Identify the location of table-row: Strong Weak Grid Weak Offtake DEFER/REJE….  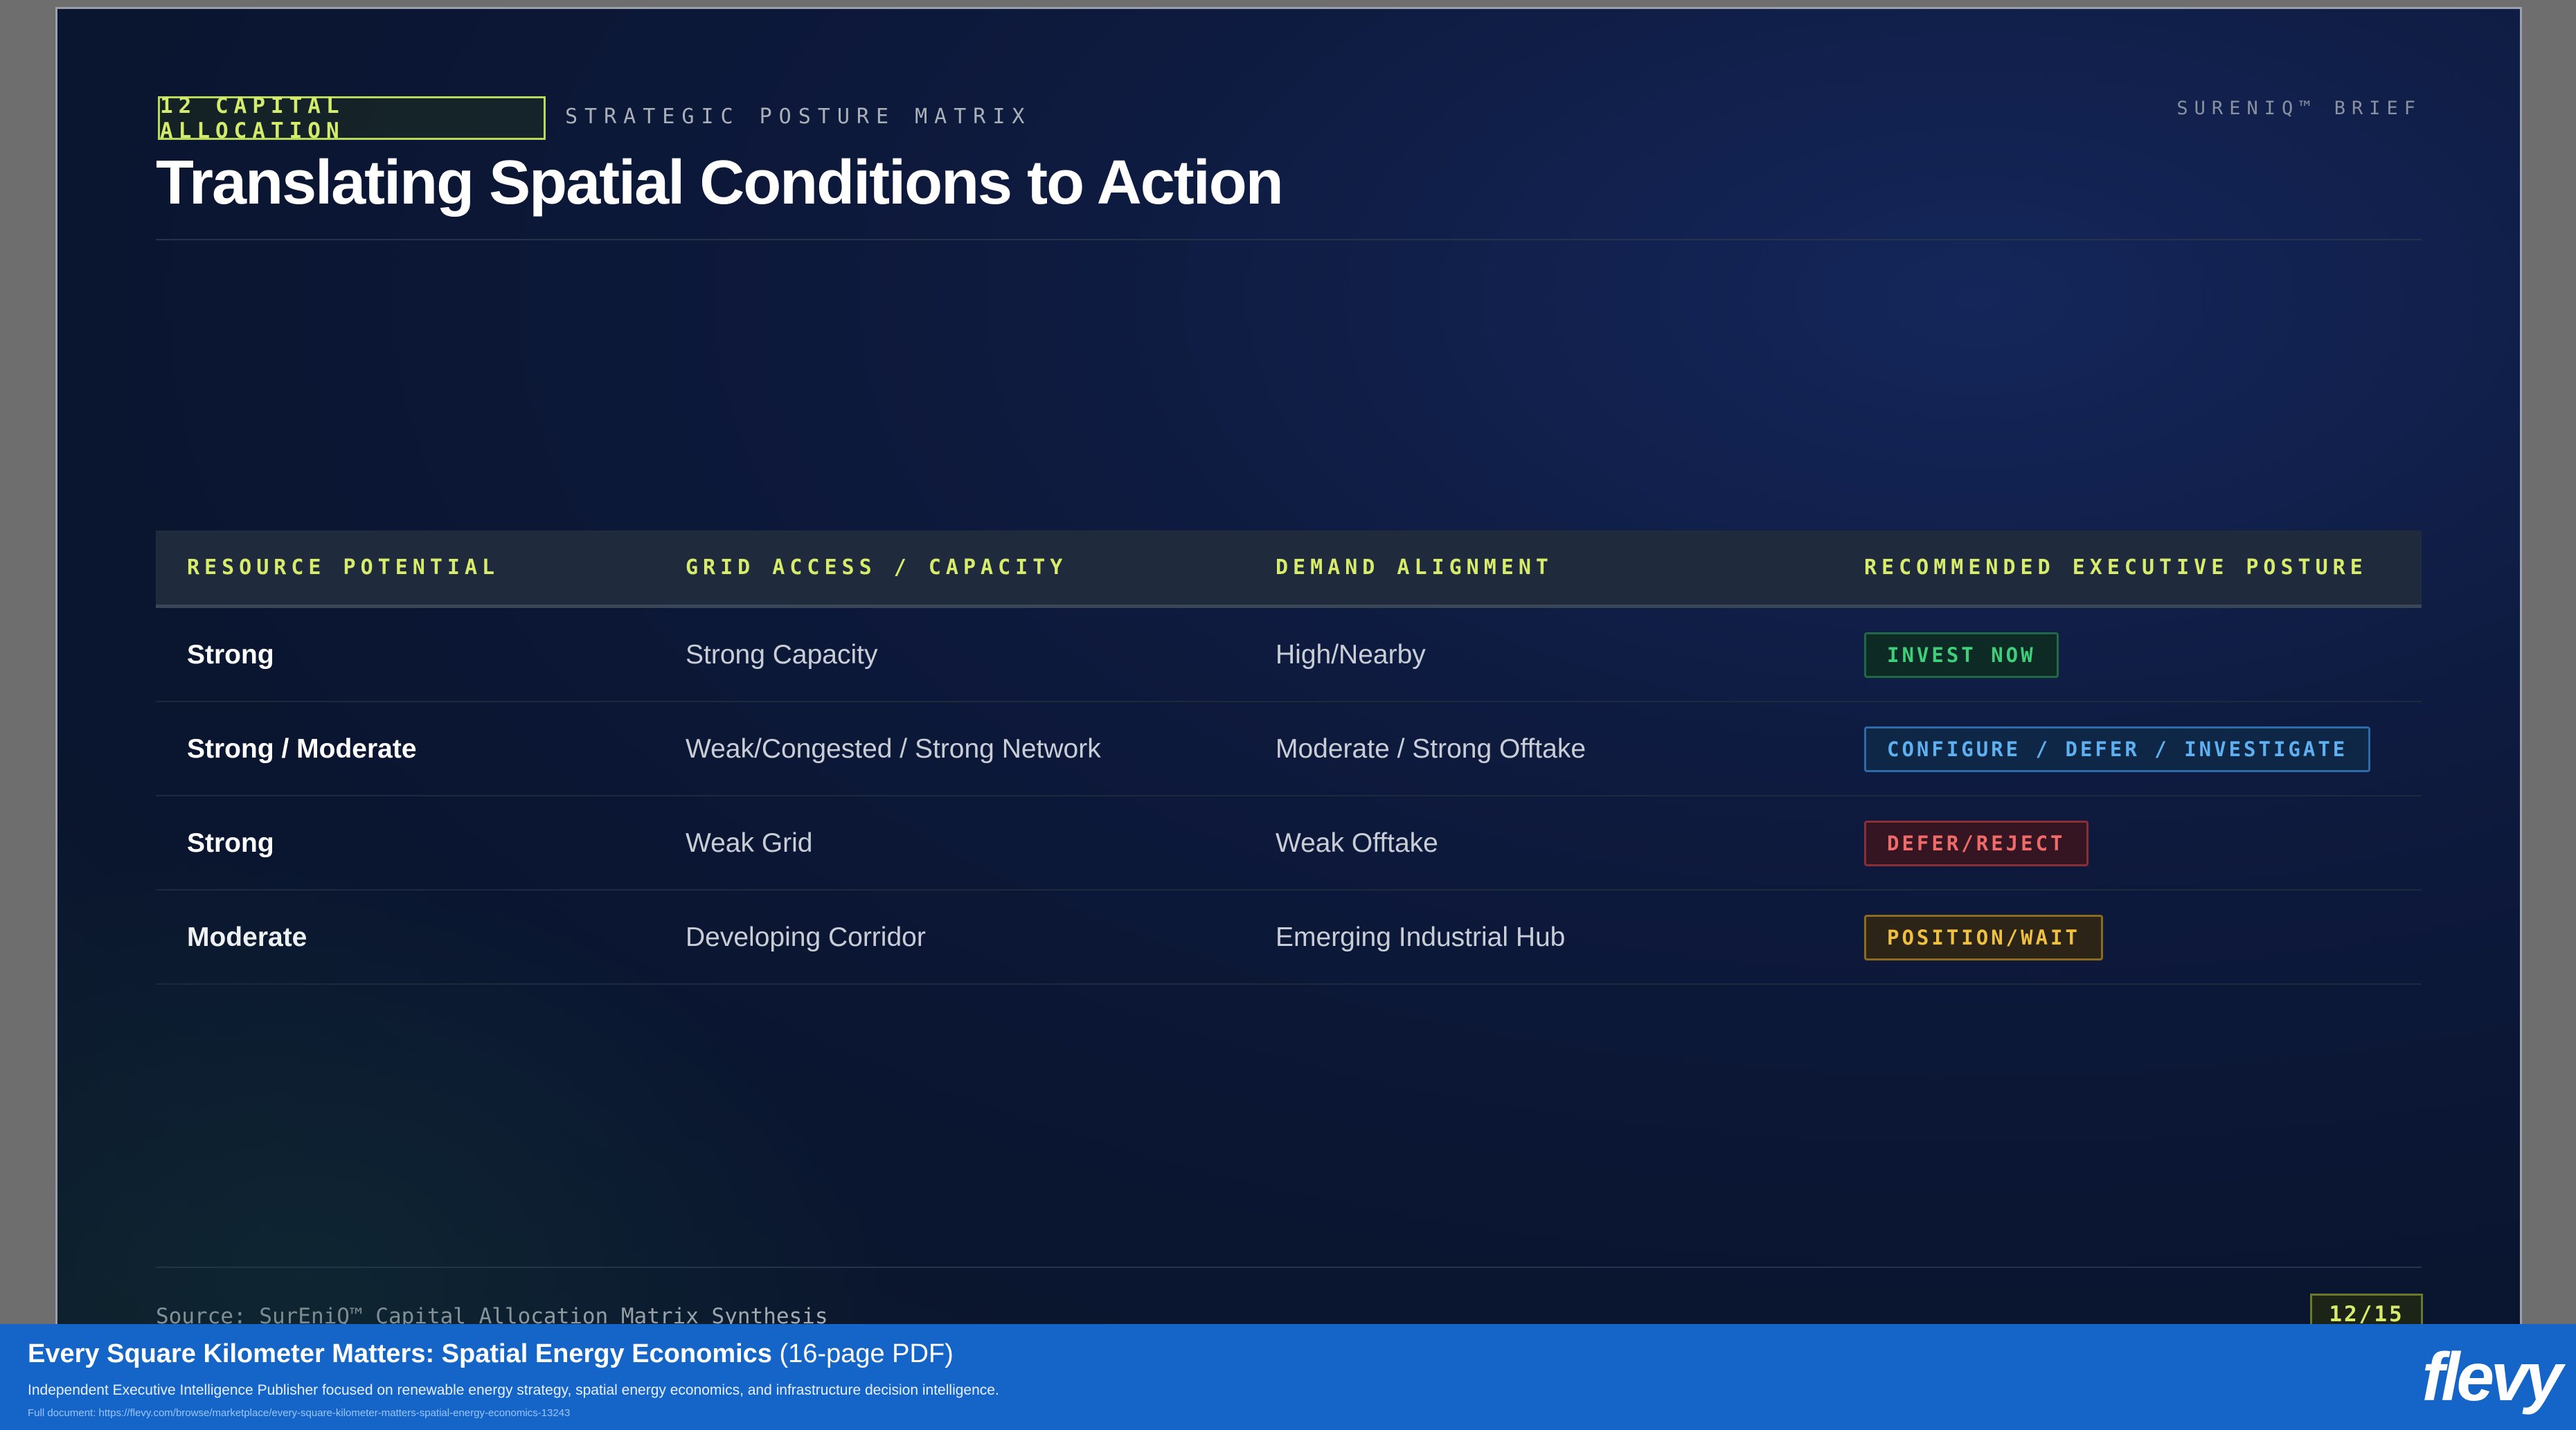
(1289, 843).